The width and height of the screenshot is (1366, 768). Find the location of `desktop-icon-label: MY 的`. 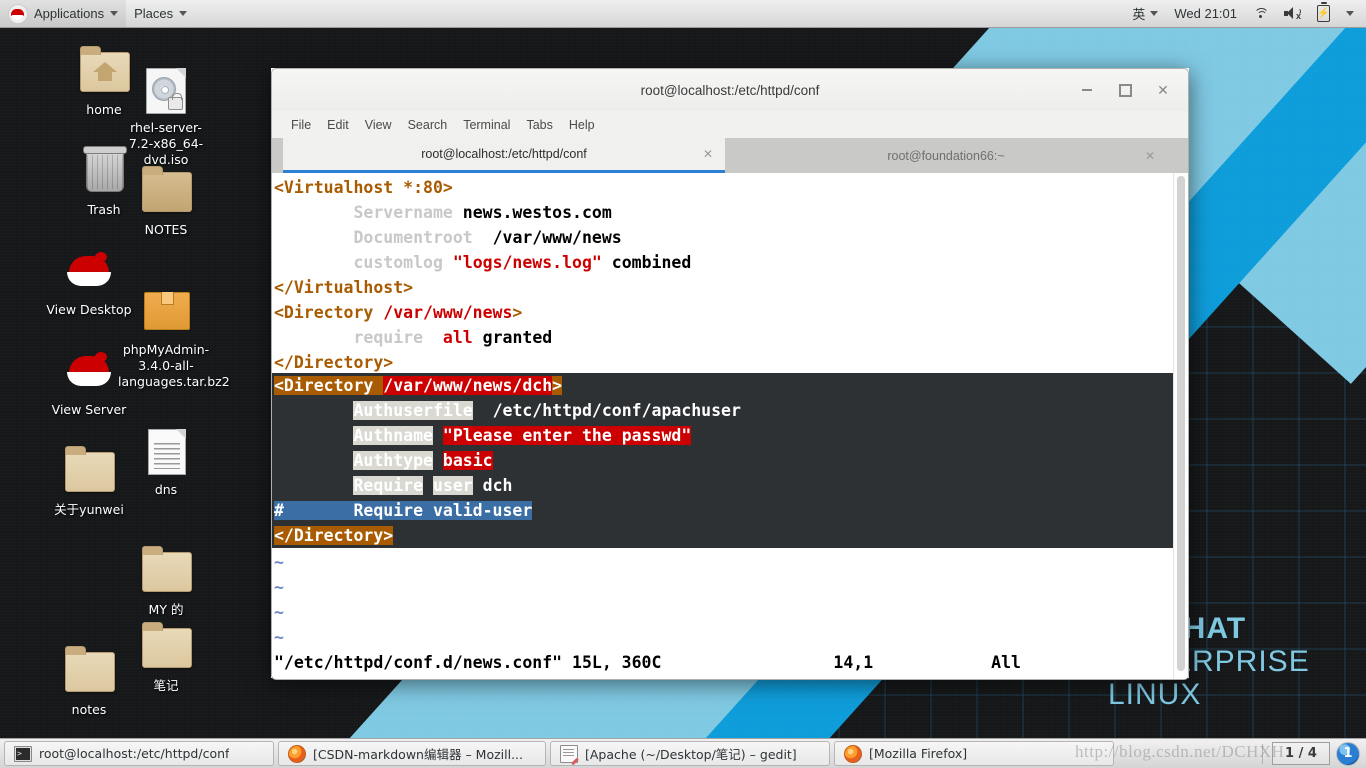

desktop-icon-label: MY 的 is located at coordinates (166, 609).